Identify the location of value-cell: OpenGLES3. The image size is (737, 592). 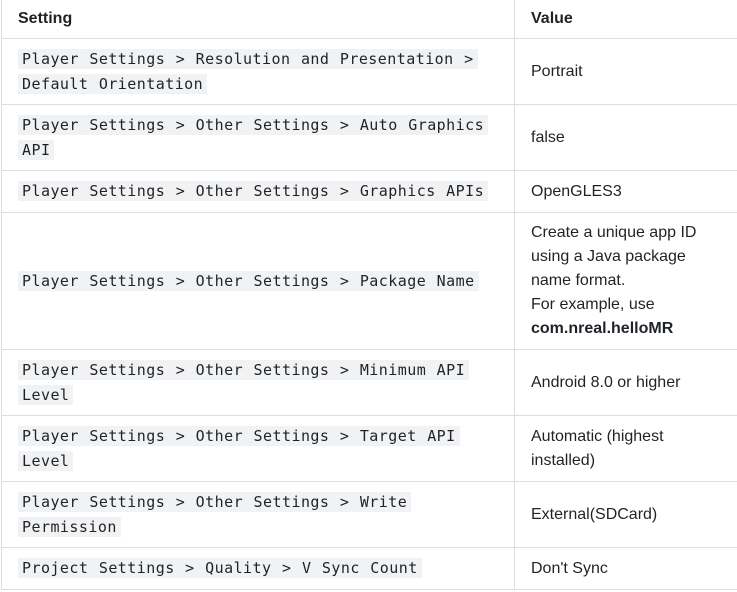
(625, 191).